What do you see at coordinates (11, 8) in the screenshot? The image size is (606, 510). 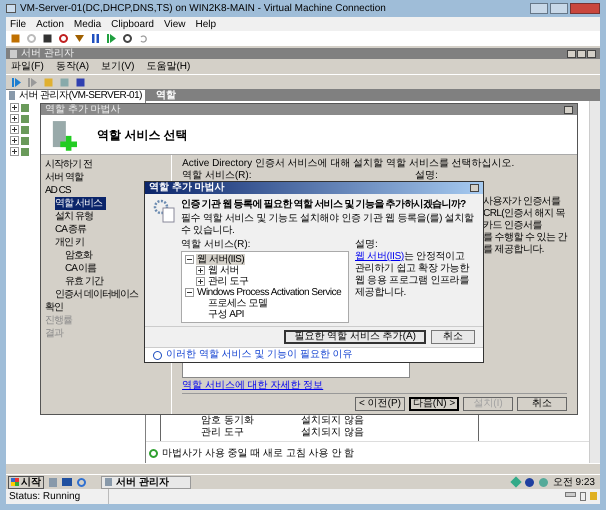 I see `window-icon` at bounding box center [11, 8].